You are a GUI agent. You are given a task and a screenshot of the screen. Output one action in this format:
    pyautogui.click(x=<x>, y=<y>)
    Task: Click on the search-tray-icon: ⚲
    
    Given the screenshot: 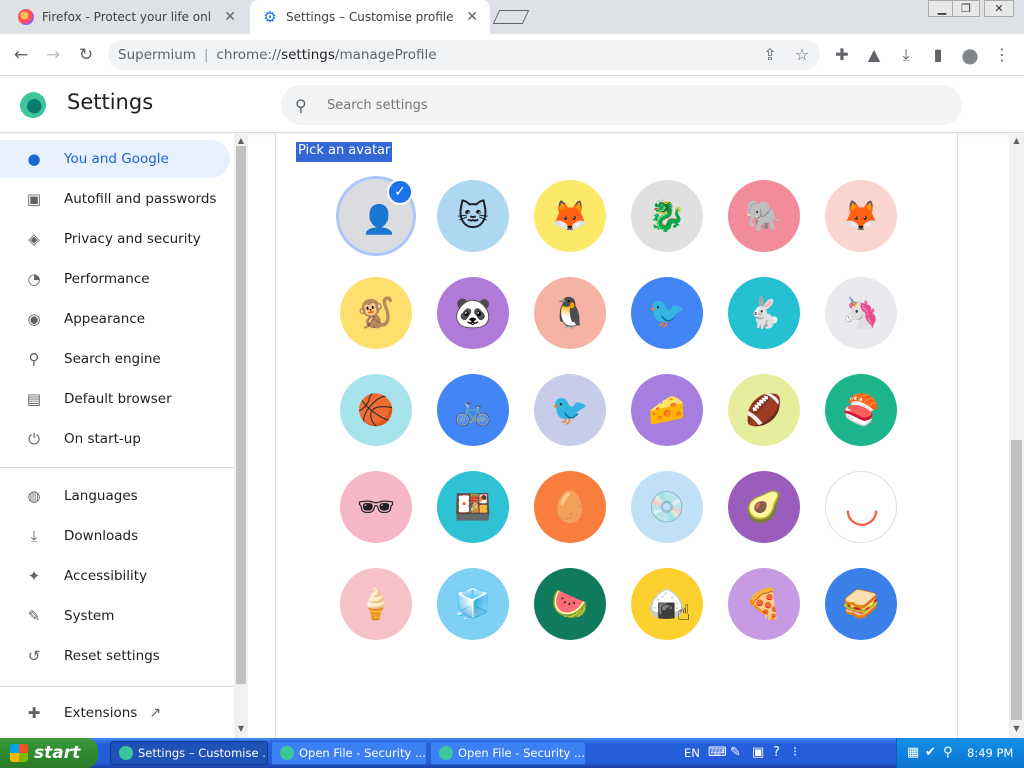 What is the action you would take?
    pyautogui.click(x=948, y=752)
    